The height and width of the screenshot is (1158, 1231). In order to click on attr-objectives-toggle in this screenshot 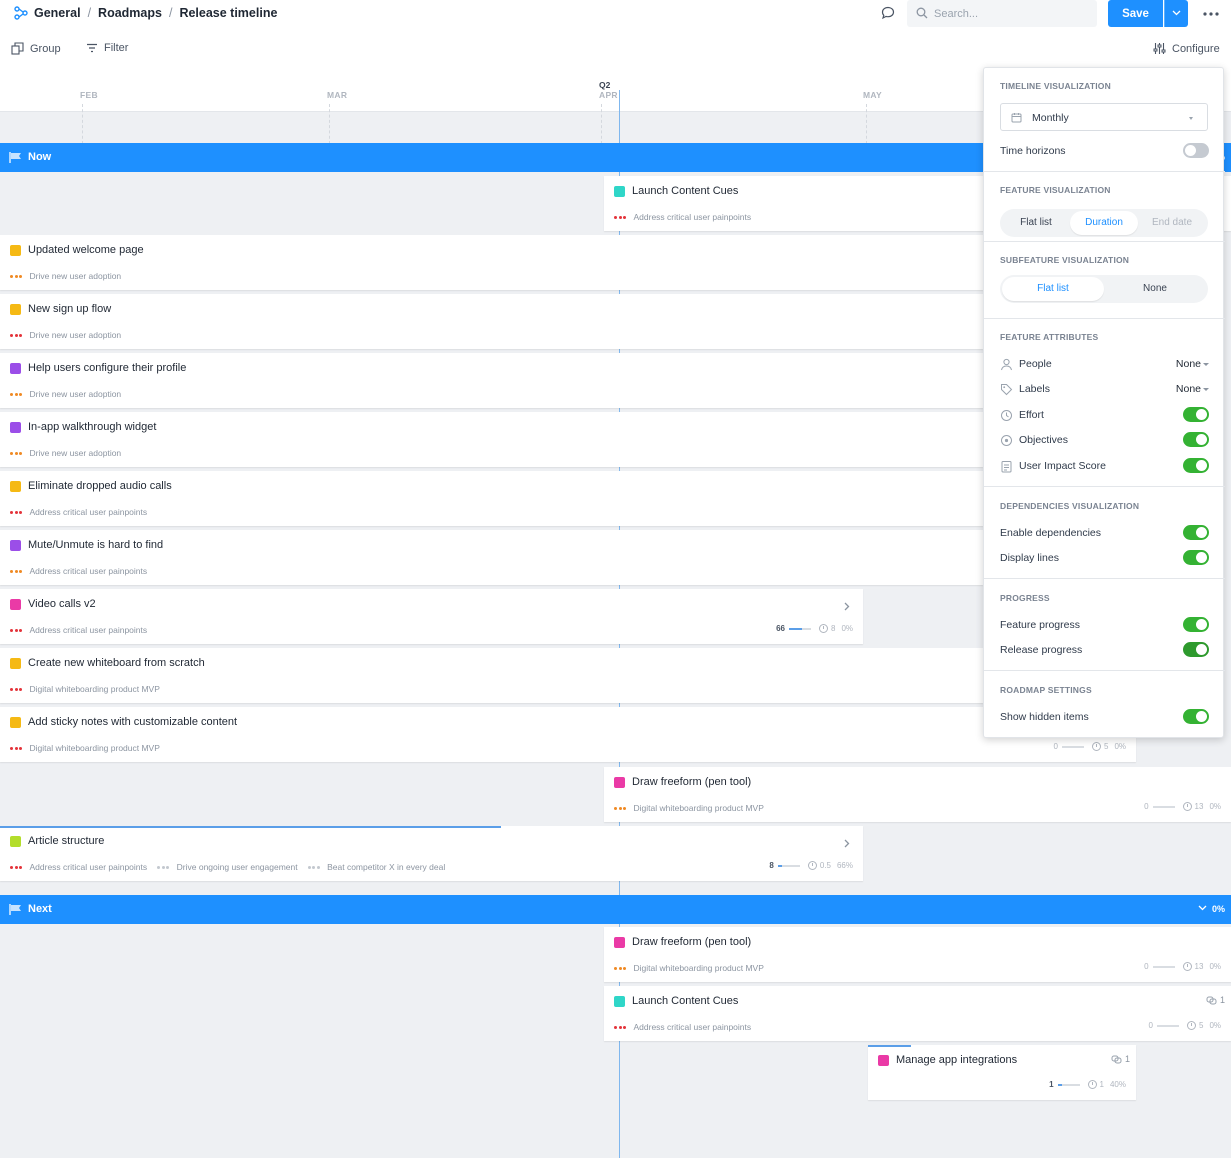, I will do `click(1196, 439)`.